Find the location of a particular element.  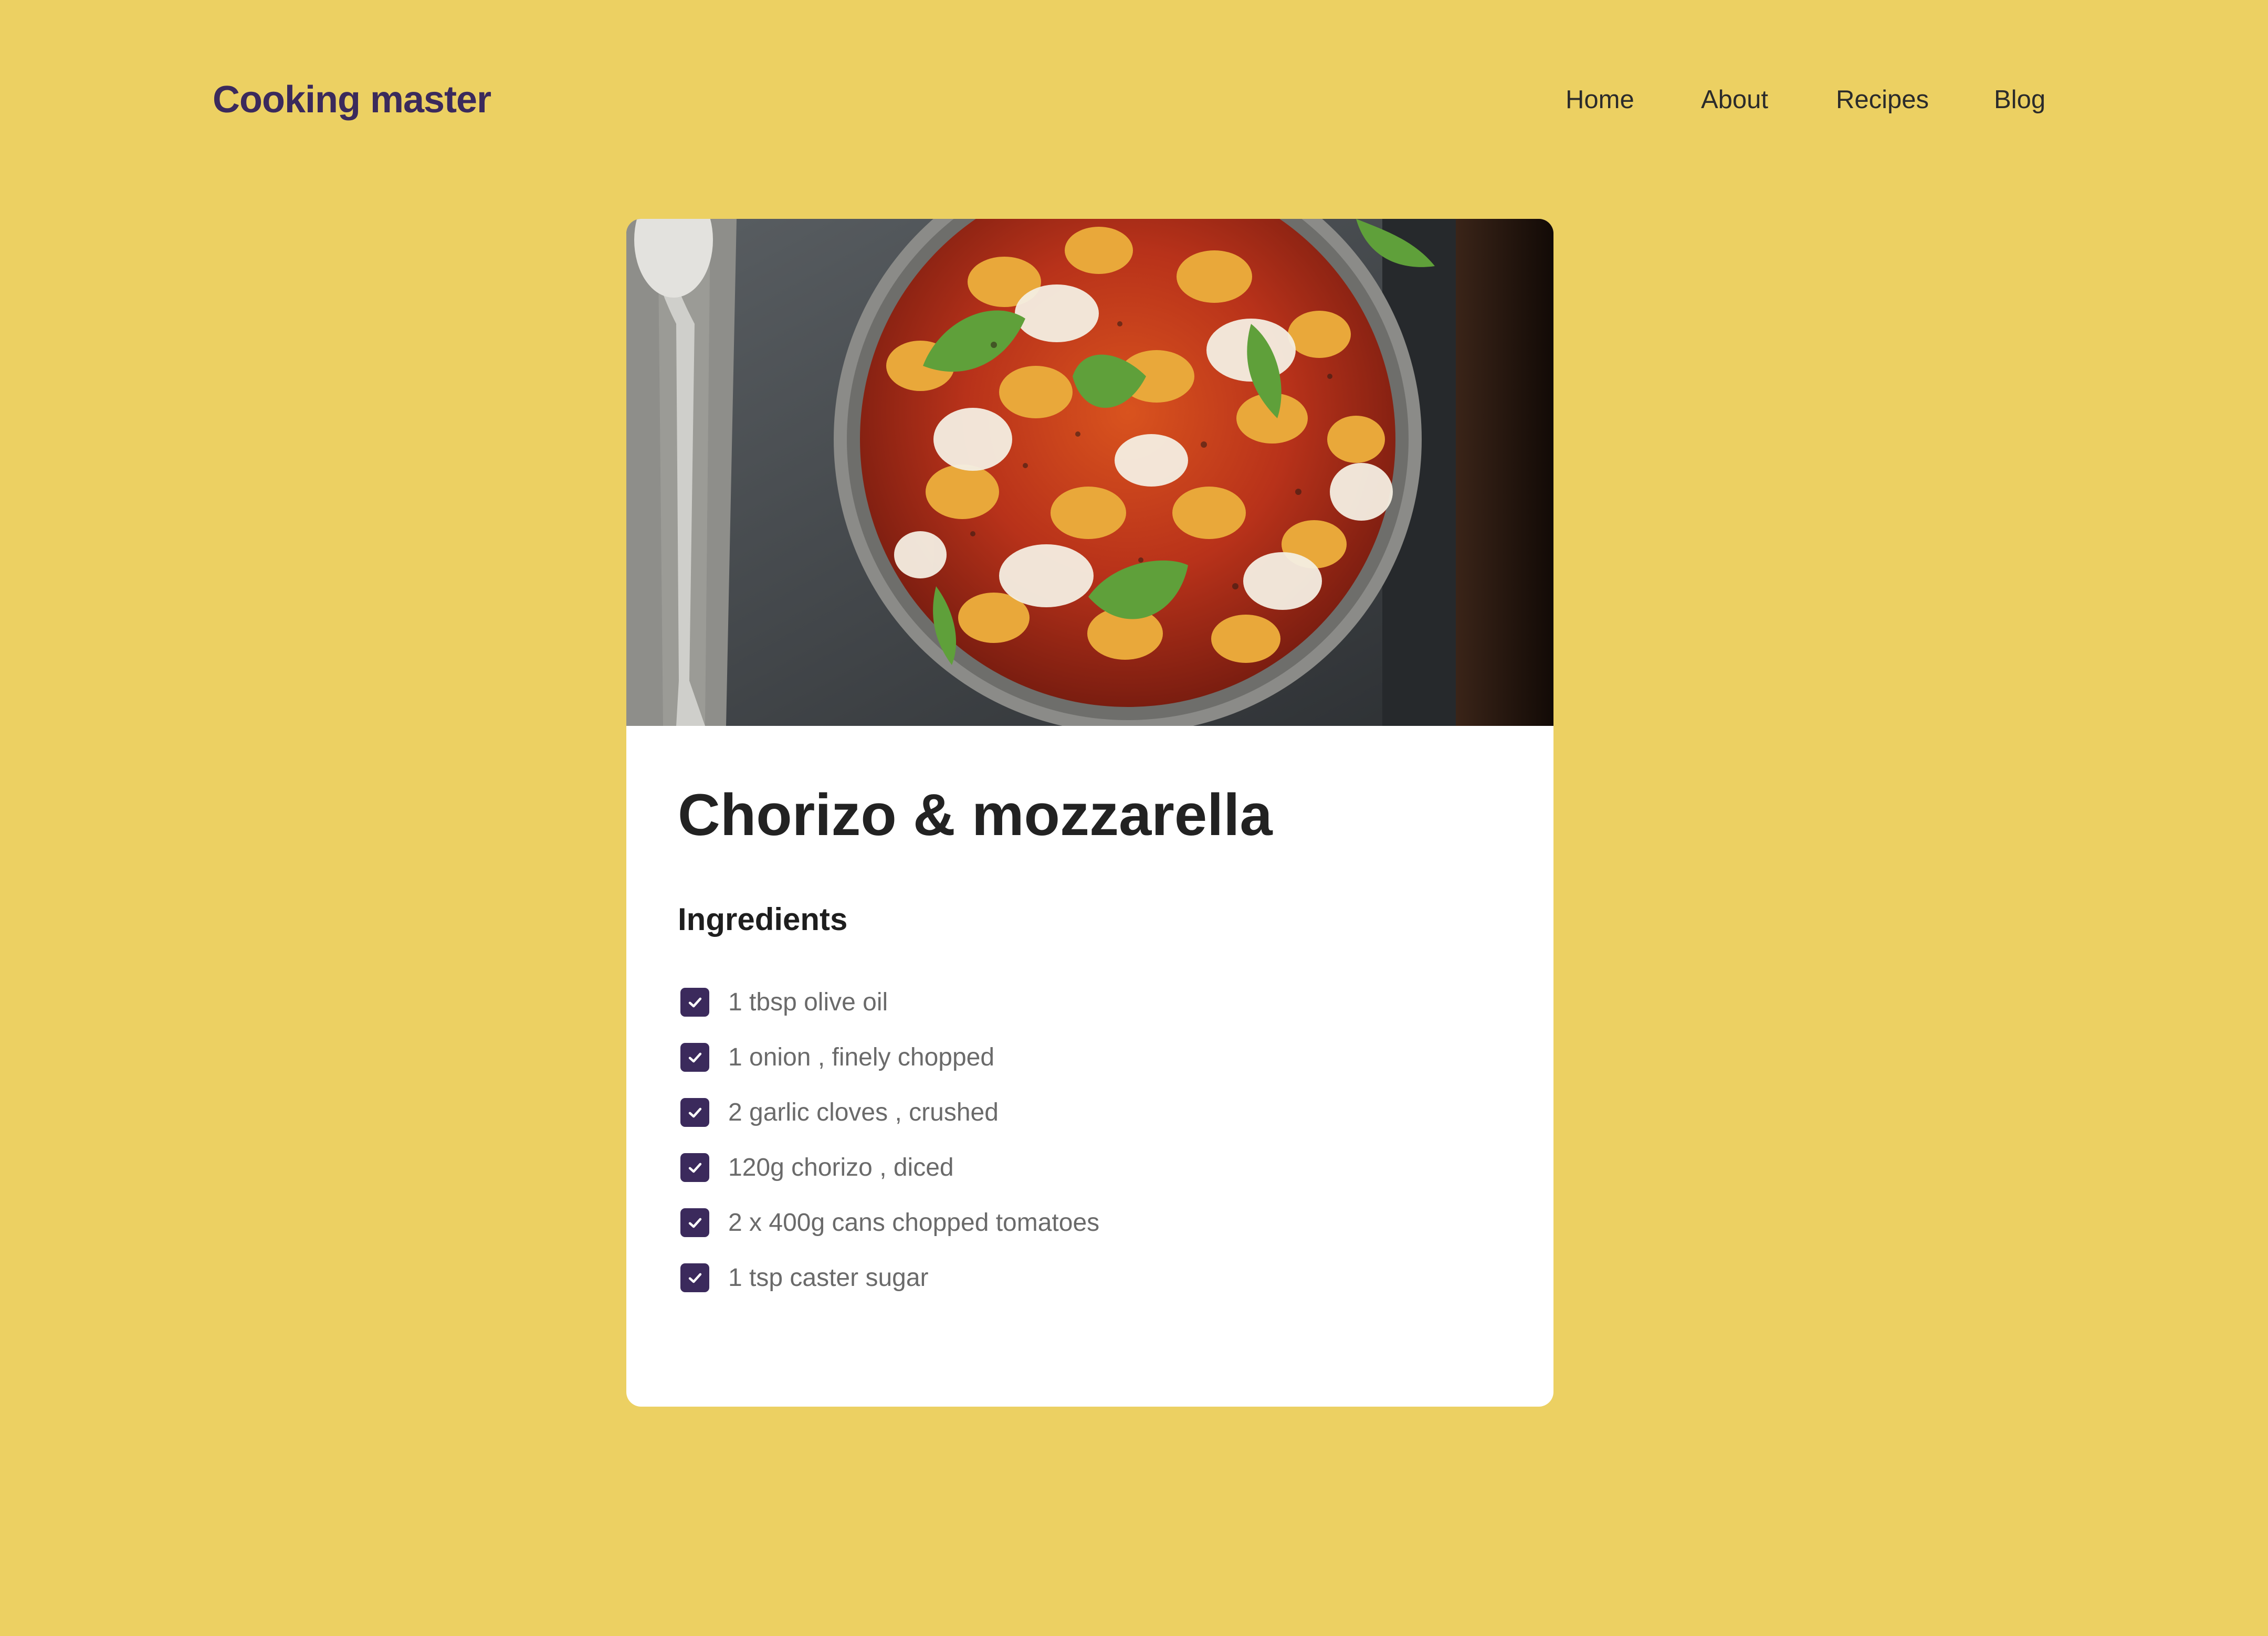

ingredient-item: 1 tsp caster sugar is located at coordinates (889, 1277).